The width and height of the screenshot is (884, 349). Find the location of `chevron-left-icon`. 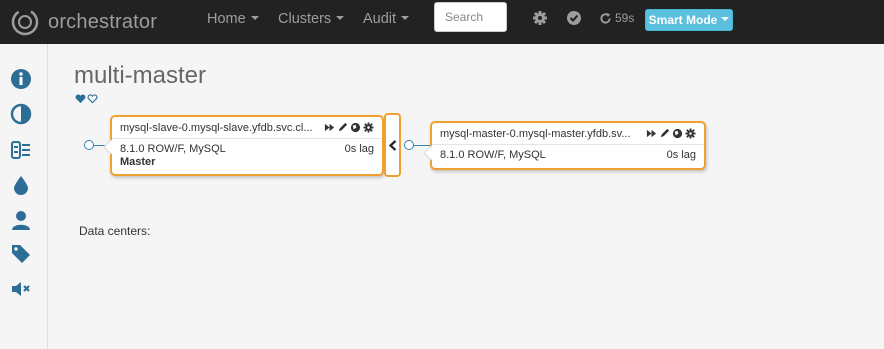

chevron-left-icon is located at coordinates (392, 145).